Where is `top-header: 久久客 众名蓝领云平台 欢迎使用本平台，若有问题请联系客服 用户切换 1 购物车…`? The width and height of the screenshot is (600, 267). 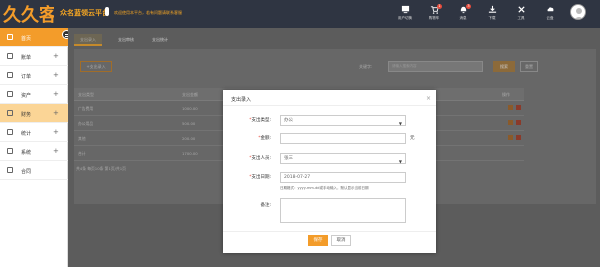
top-header: 久久客 众名蓝领云平台 欢迎使用本平台，若有问题请联系客服 用户切换 1 购物车… is located at coordinates (300, 14).